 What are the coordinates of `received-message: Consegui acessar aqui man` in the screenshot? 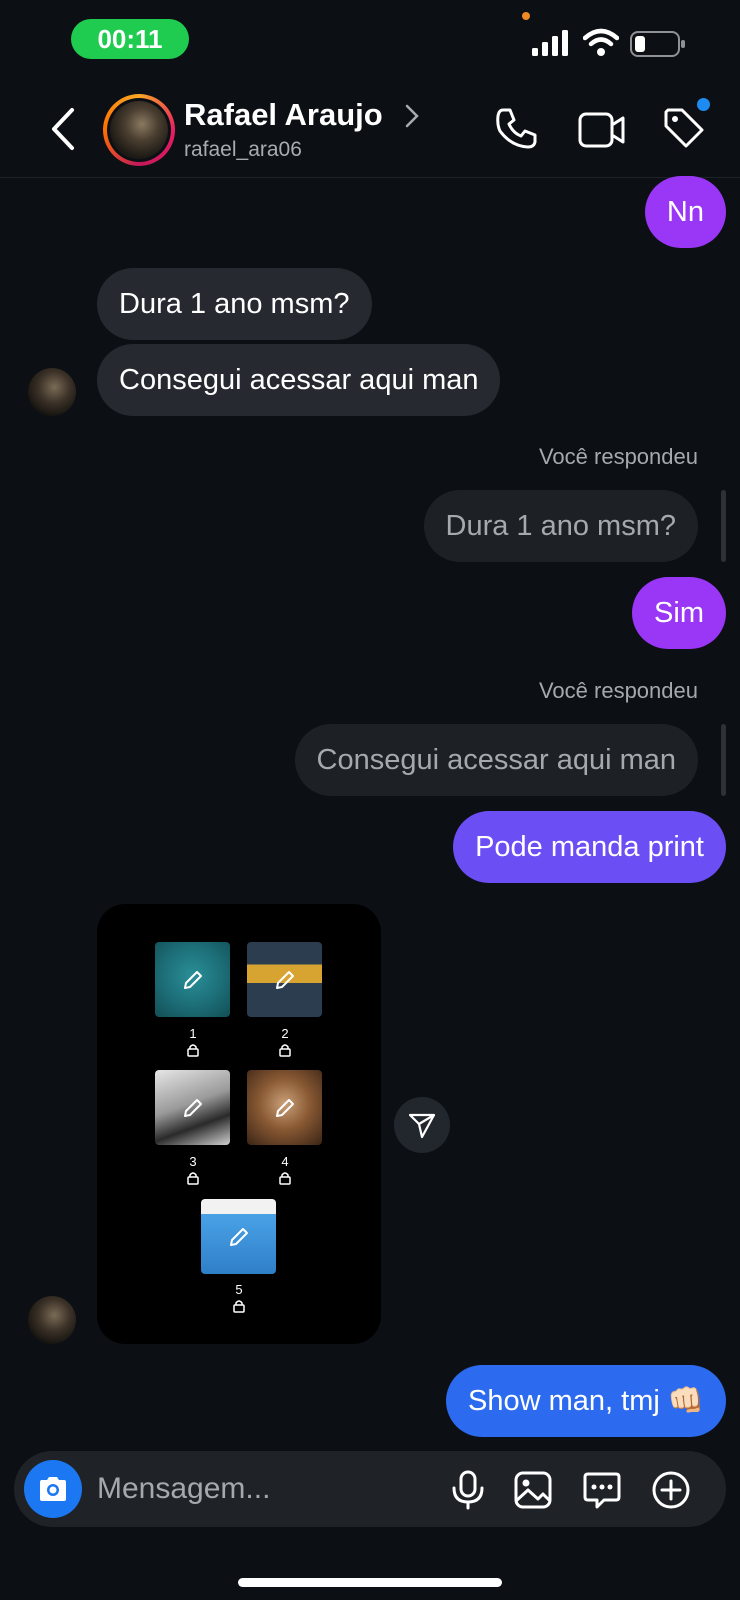 It's located at (299, 380).